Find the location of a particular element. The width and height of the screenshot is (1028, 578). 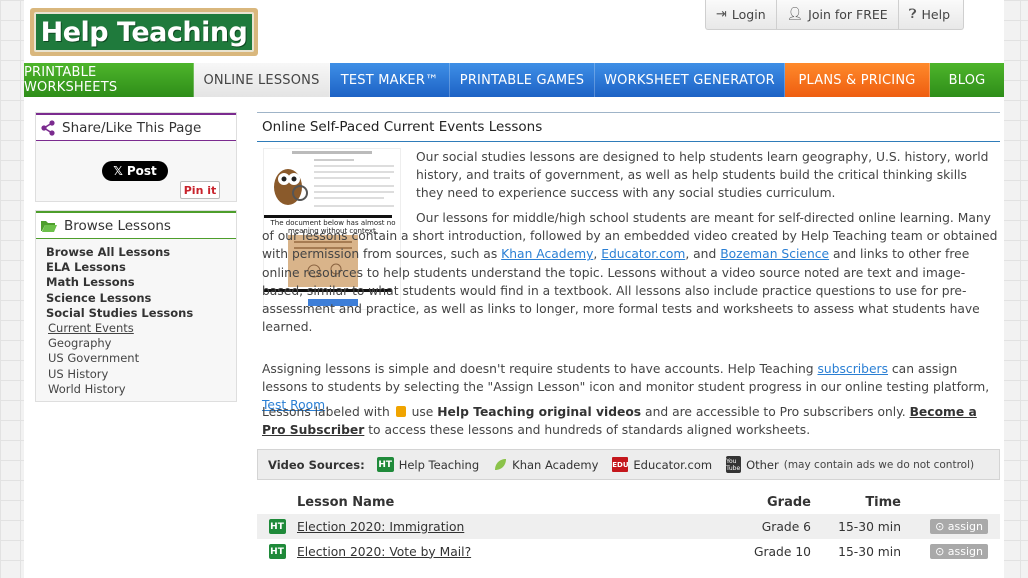

subcategory-world-history: World History is located at coordinates (141, 389).